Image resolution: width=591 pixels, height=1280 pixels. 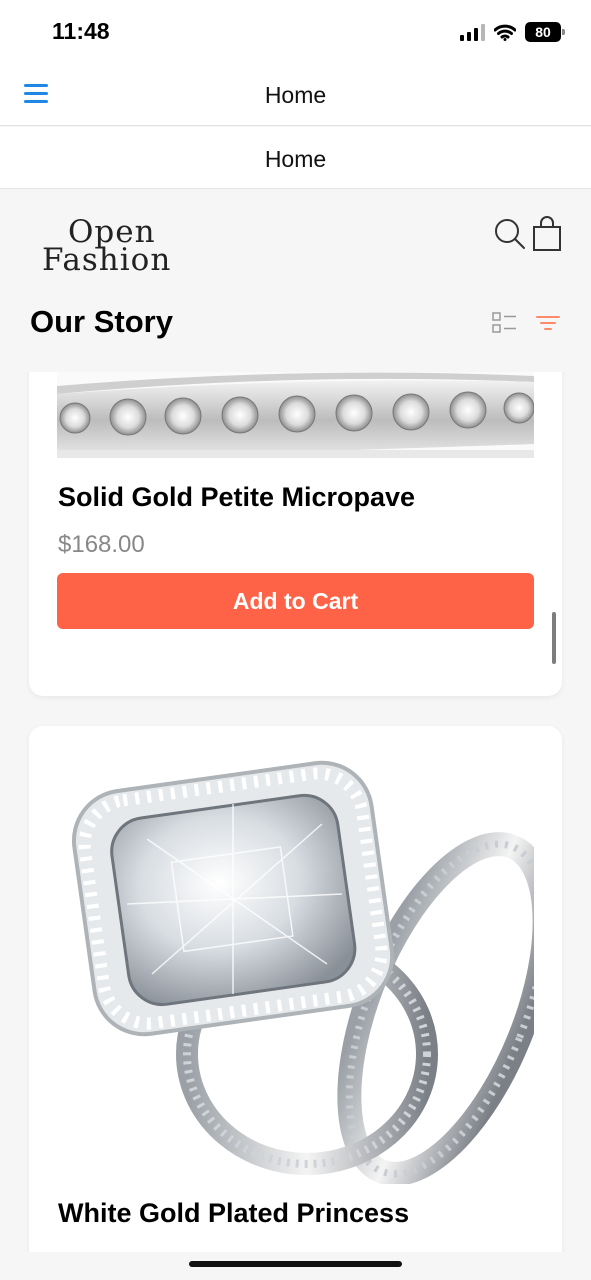 What do you see at coordinates (547, 234) in the screenshot?
I see `shopping-bag-icon` at bounding box center [547, 234].